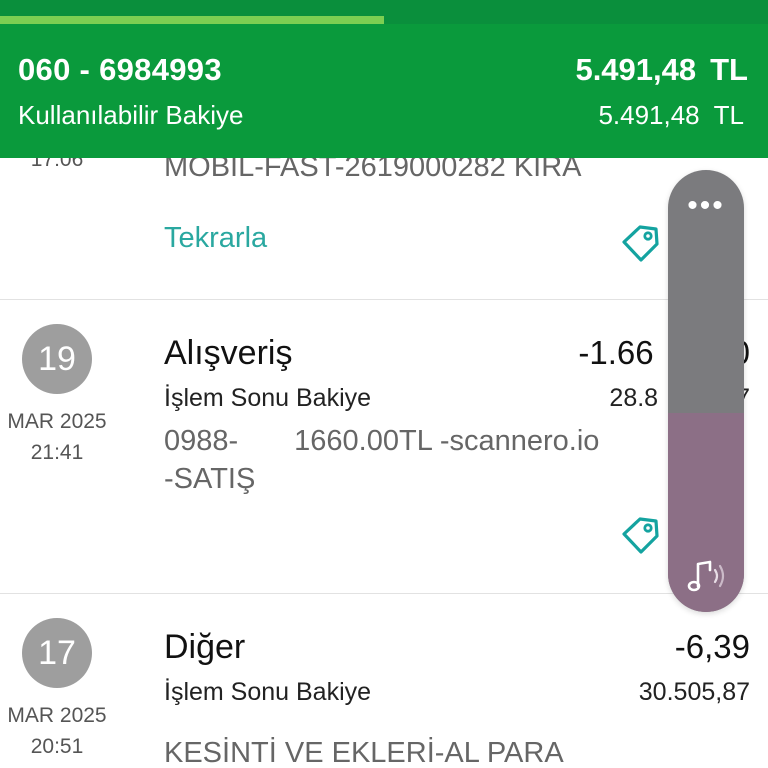 This screenshot has width=768, height=768. Describe the element at coordinates (707, 576) in the screenshot. I see `music-note-icon` at that location.